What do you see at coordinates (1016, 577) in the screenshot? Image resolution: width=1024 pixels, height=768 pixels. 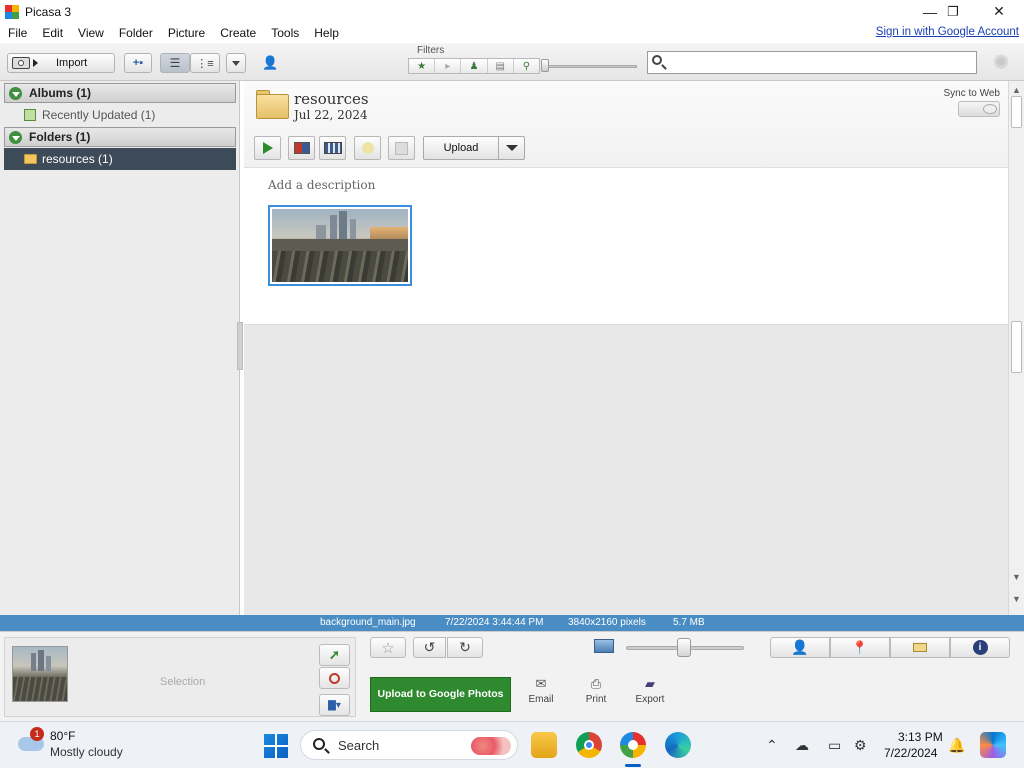 I see `scroll-down-arrow-icon: ▼` at bounding box center [1016, 577].